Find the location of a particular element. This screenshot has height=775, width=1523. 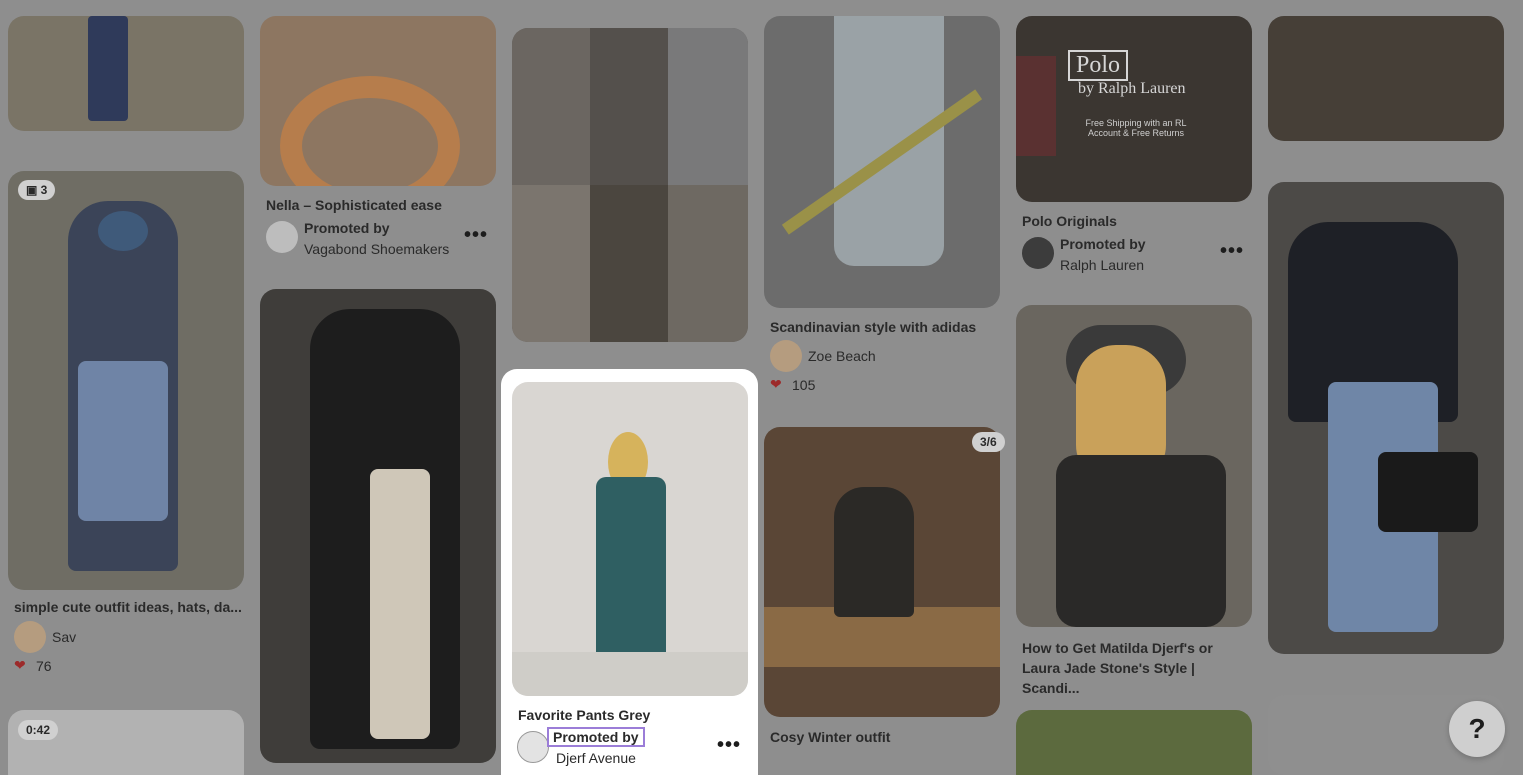

pin-title: Cosy Winter outfit is located at coordinates (830, 737).